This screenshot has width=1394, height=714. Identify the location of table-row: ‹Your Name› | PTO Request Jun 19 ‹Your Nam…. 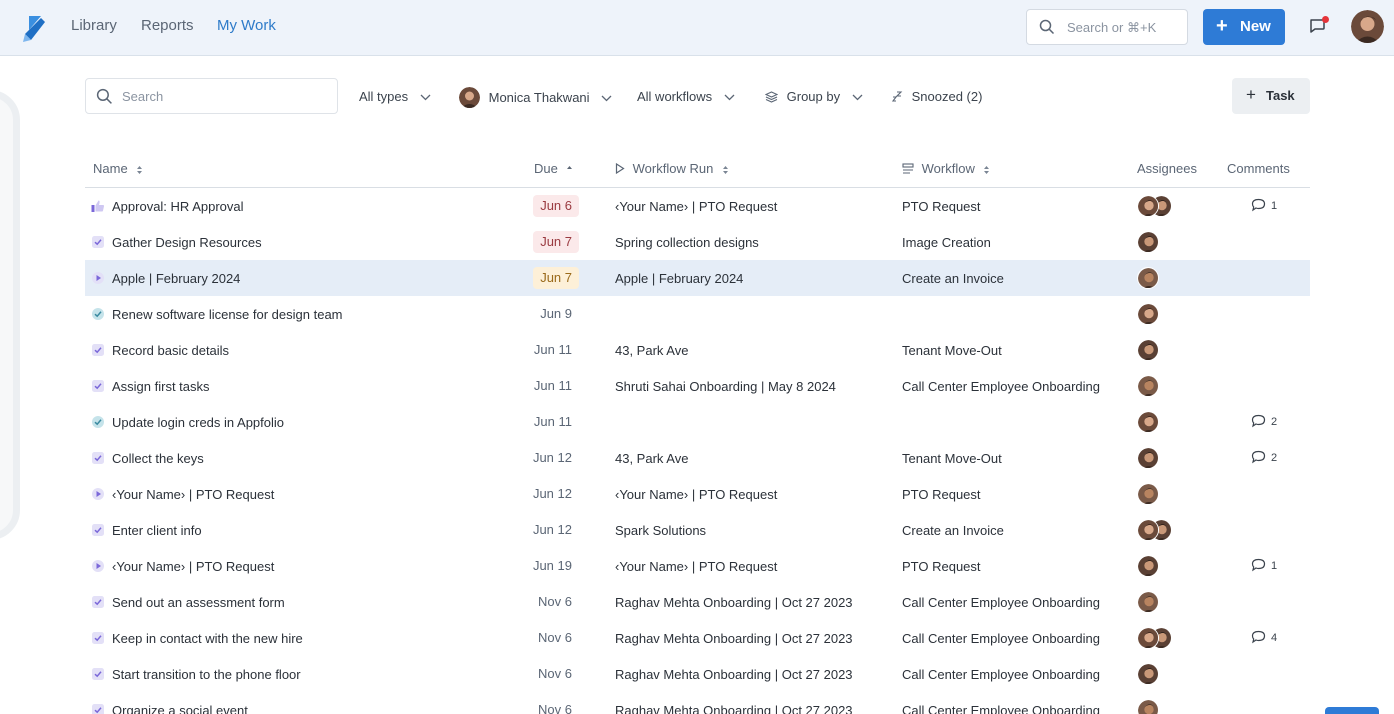
(697, 566).